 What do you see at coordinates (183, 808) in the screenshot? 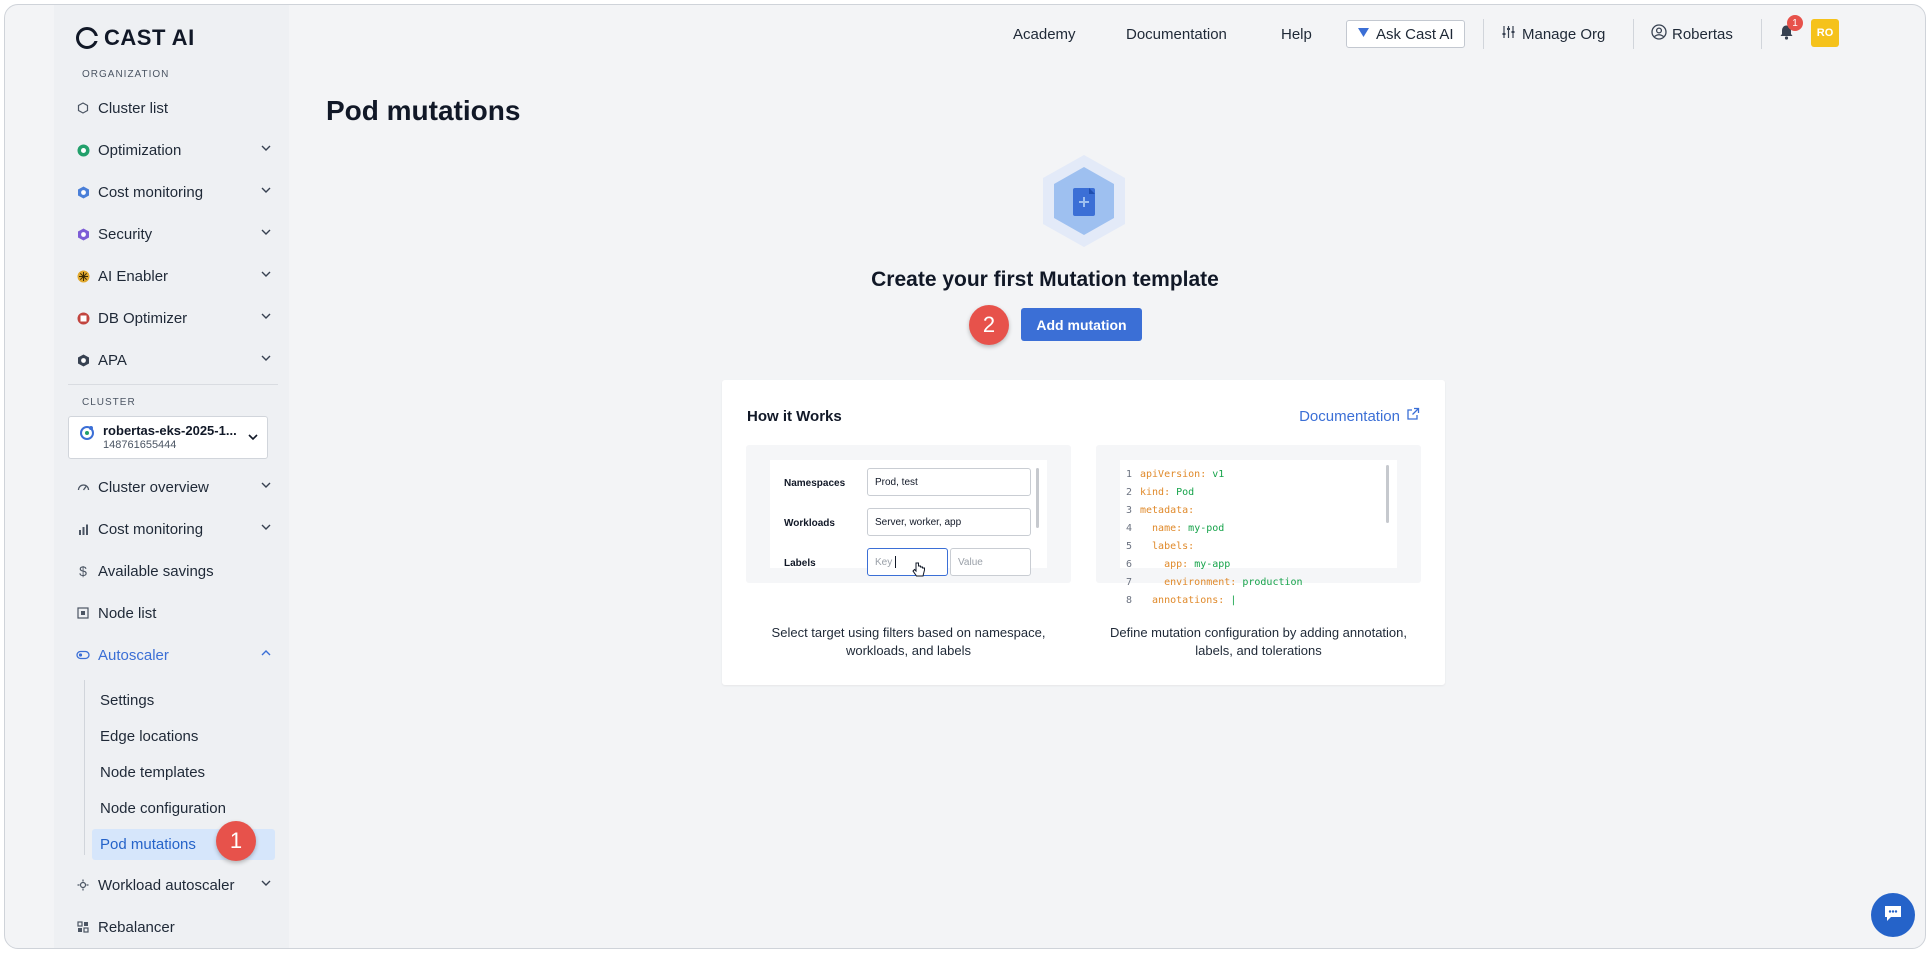
I see `sidebar-subitem-node-configuration: Node configuration` at bounding box center [183, 808].